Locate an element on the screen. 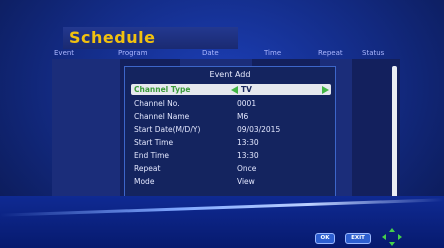 This screenshot has width=444, height=248. mode-field: Mode View is located at coordinates (231, 181).